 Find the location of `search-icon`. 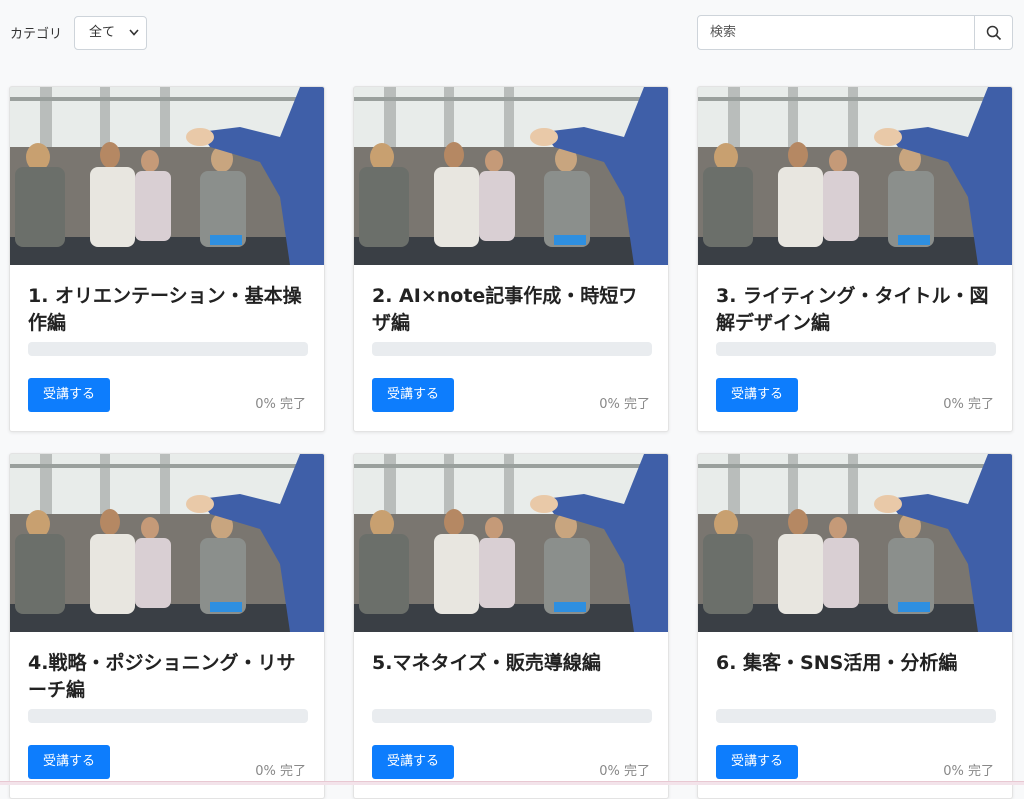

search-icon is located at coordinates (993, 32).